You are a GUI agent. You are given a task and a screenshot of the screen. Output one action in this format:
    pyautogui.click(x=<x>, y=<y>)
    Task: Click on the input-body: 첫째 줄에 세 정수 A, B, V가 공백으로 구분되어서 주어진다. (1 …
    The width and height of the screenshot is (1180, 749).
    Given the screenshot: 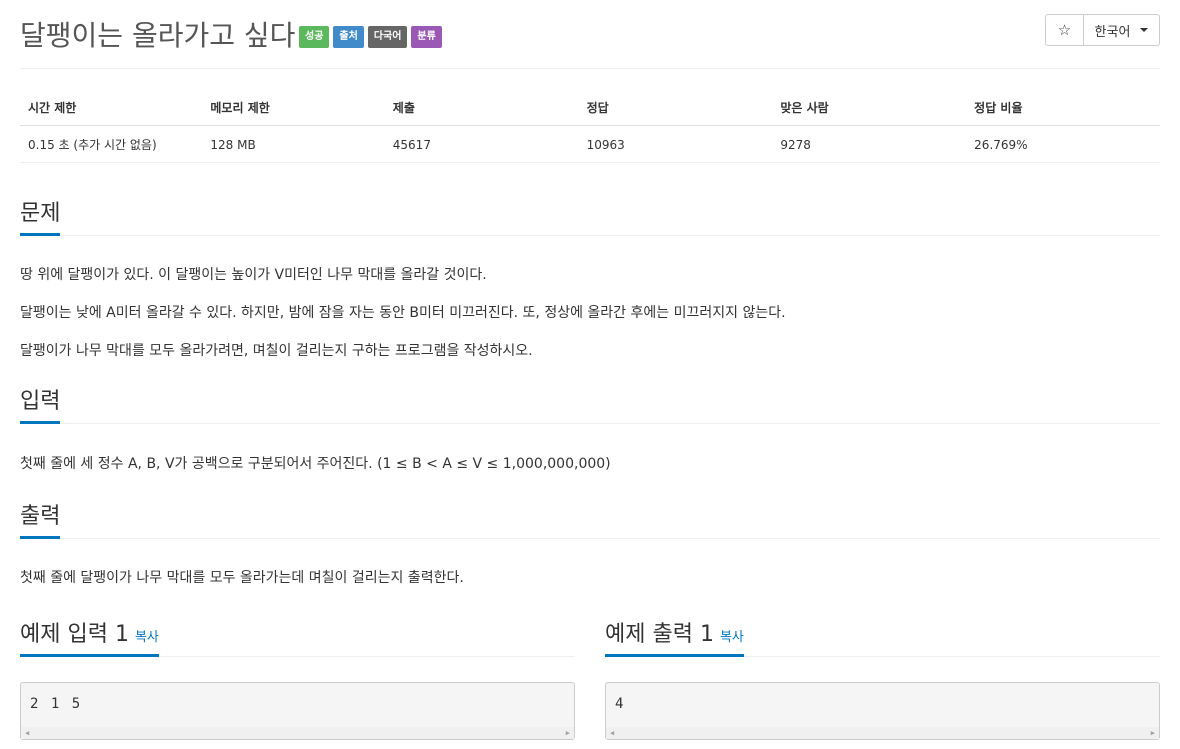 What is the action you would take?
    pyautogui.click(x=590, y=449)
    